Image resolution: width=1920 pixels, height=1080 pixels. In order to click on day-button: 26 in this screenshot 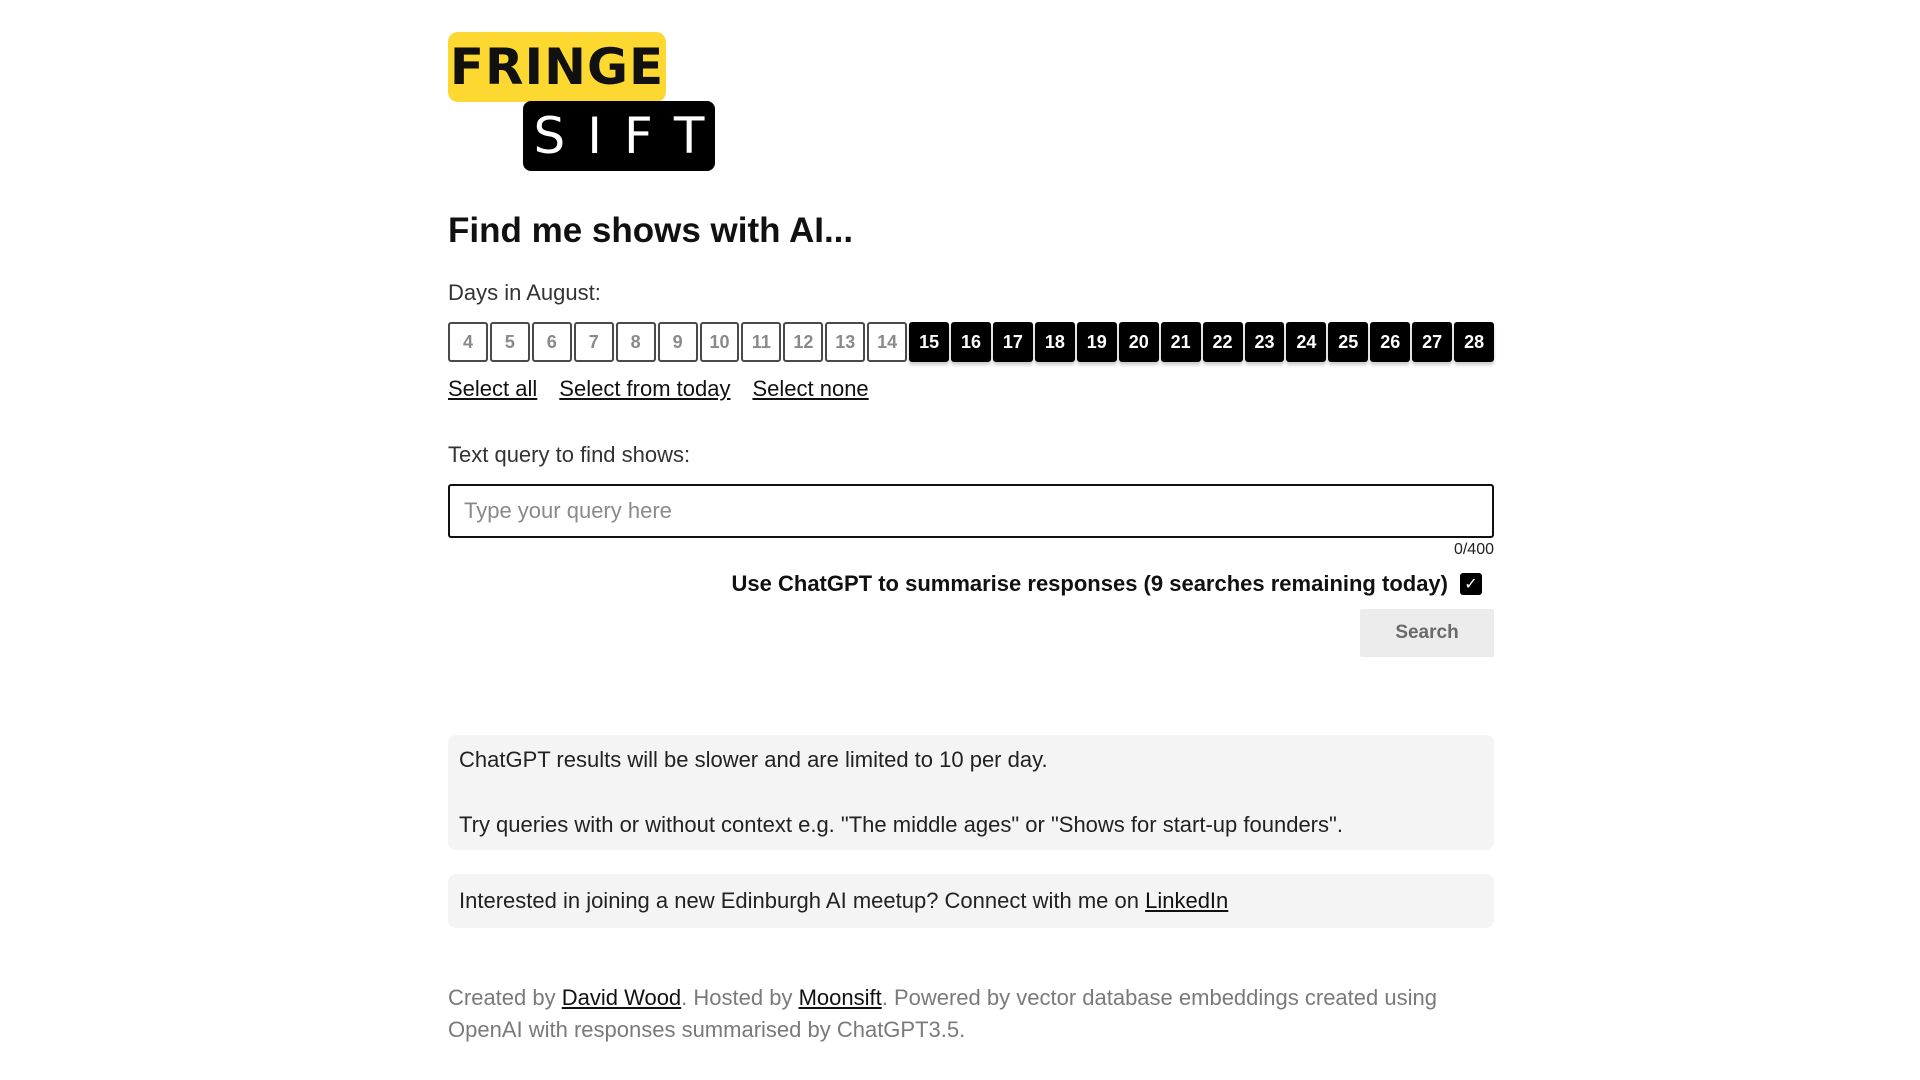, I will do `click(1390, 342)`.